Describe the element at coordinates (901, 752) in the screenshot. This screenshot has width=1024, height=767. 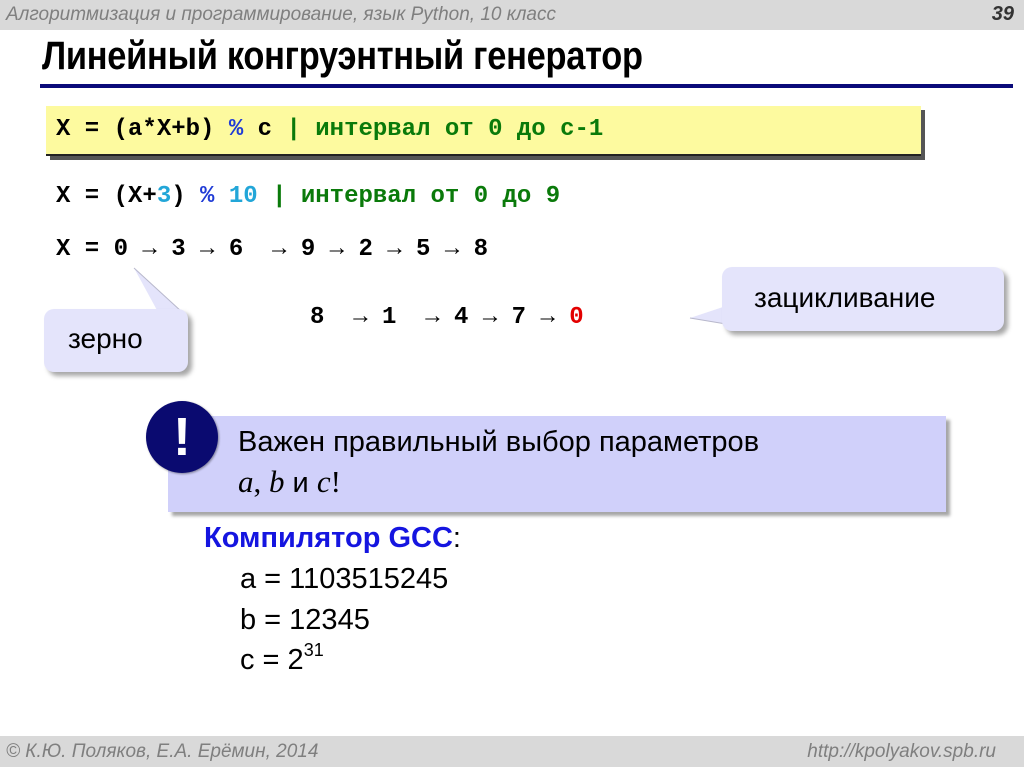
I see `footer-site-link: http://kpolyakov.spb.ru` at that location.